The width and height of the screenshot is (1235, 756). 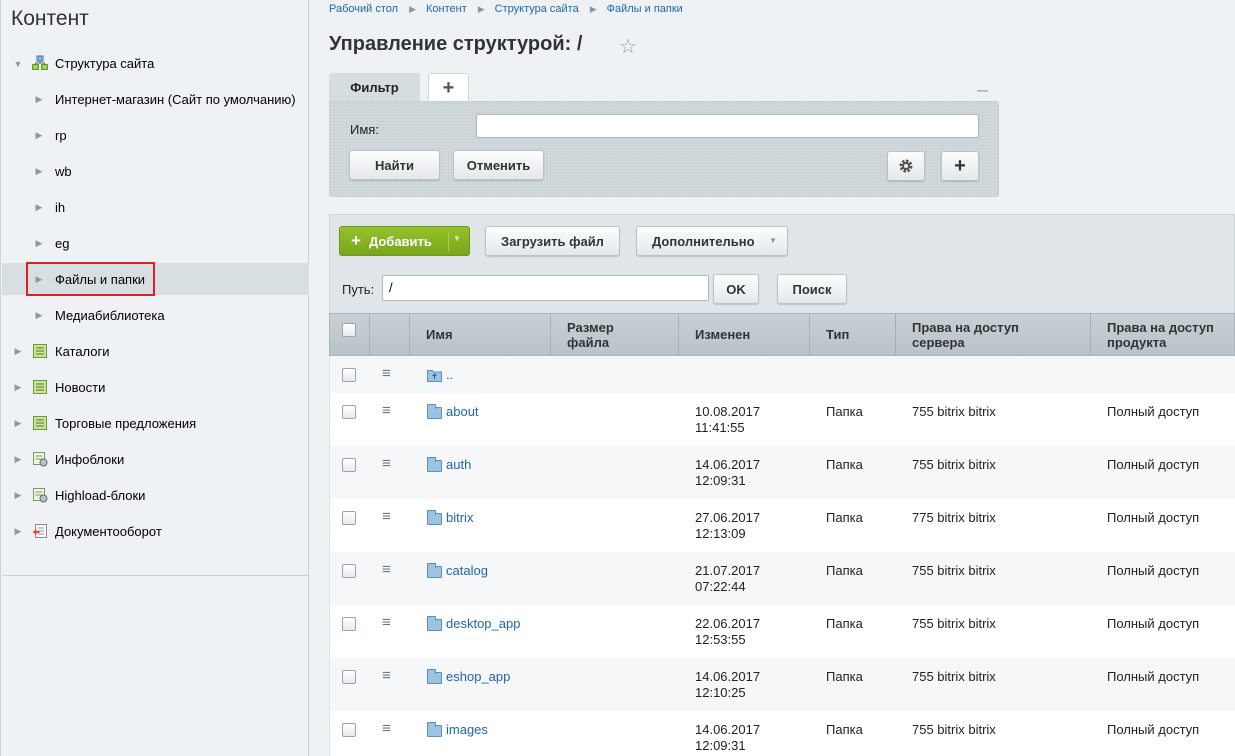 What do you see at coordinates (457, 238) in the screenshot?
I see `dropdown-caret-icon: ▼` at bounding box center [457, 238].